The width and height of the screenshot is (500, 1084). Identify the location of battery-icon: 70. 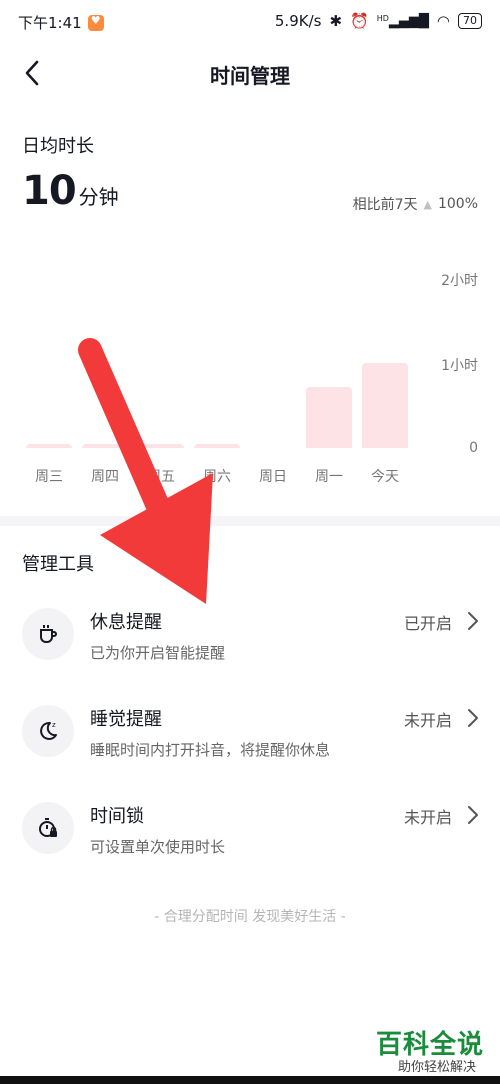
(470, 21).